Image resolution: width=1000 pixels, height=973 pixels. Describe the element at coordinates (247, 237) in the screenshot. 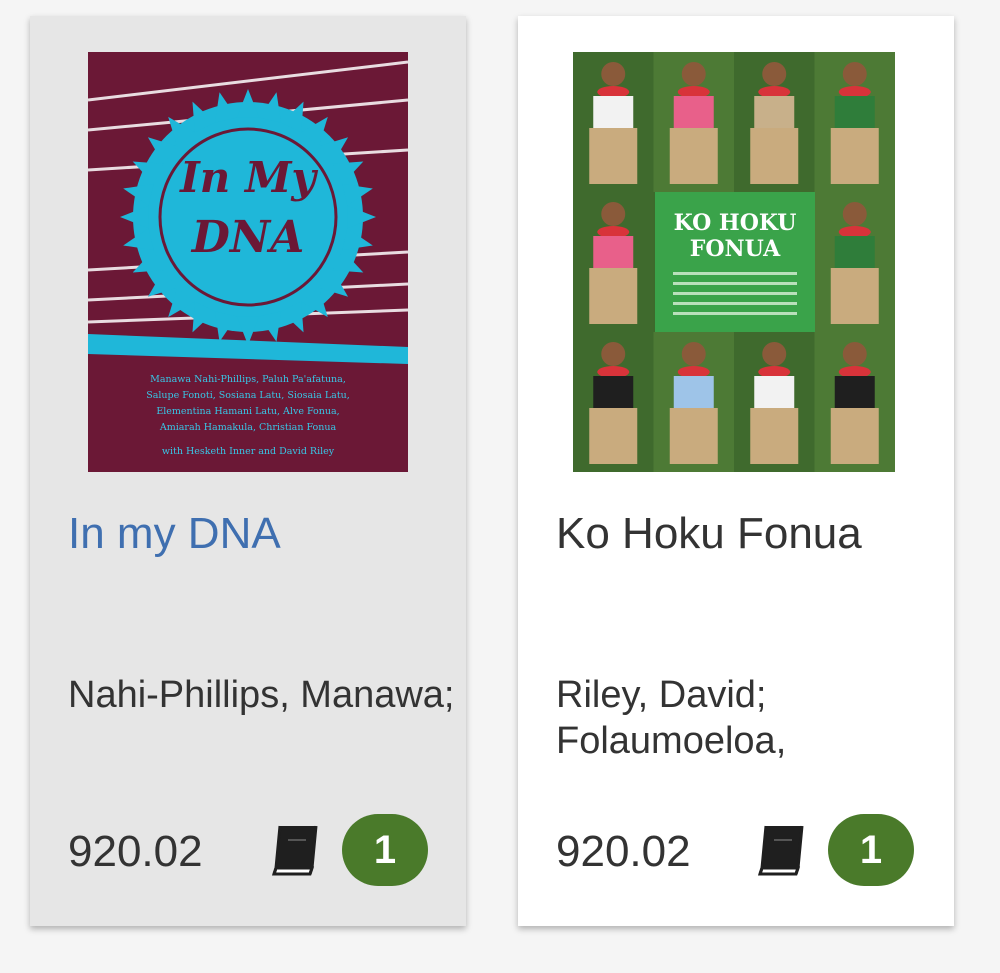

I see `svg-text: DNA` at that location.